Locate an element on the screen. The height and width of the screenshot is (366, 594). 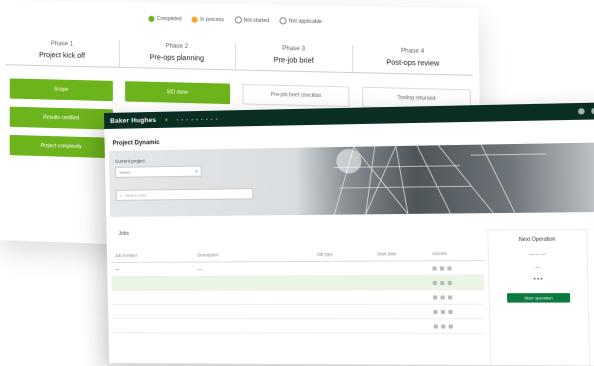
task-tile: Results certified is located at coordinates (61, 118).